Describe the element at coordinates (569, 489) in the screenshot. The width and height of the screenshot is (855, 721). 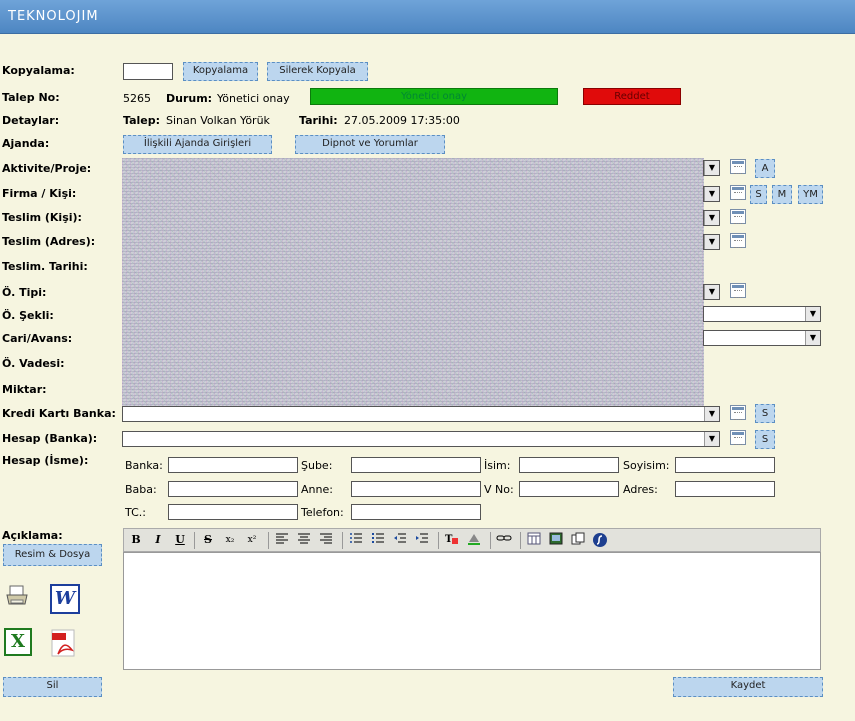
I see `taxno-field` at that location.